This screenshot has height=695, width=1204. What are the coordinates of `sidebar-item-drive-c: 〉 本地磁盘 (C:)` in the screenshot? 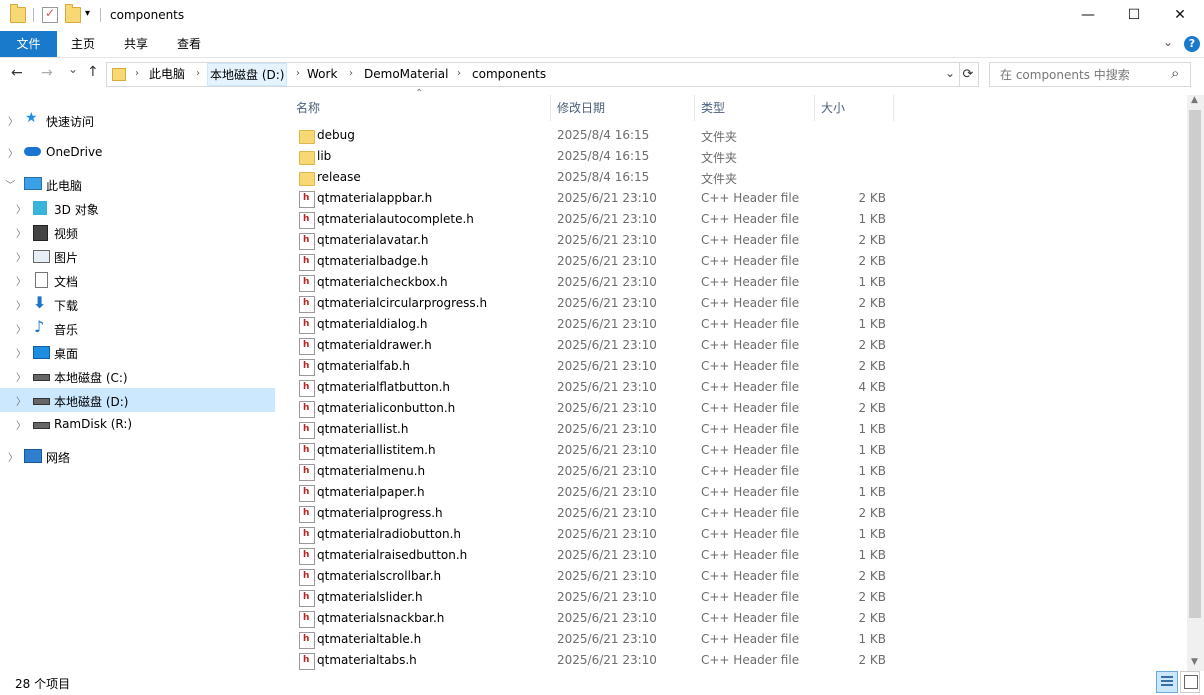 It's located at (137, 376).